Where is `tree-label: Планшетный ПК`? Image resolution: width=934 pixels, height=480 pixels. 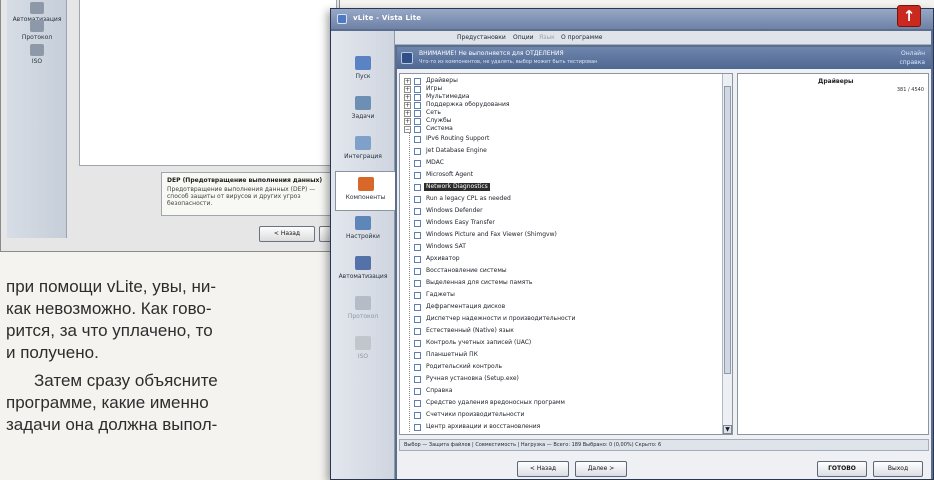
tree-label: Планшетный ПК is located at coordinates (452, 354).